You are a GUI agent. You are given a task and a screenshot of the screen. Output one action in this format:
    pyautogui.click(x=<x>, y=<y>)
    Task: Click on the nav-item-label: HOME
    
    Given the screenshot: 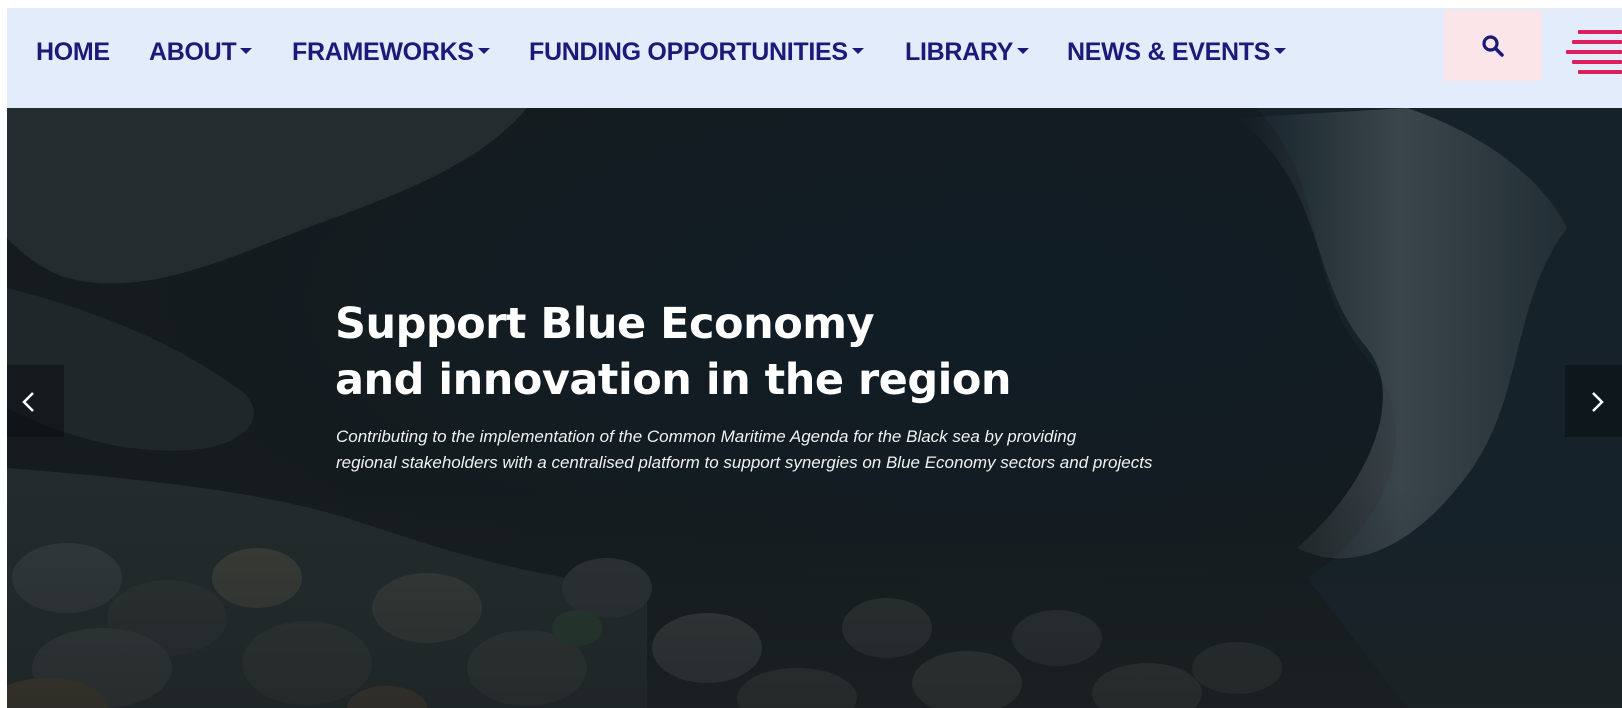 What is the action you would take?
    pyautogui.click(x=73, y=52)
    